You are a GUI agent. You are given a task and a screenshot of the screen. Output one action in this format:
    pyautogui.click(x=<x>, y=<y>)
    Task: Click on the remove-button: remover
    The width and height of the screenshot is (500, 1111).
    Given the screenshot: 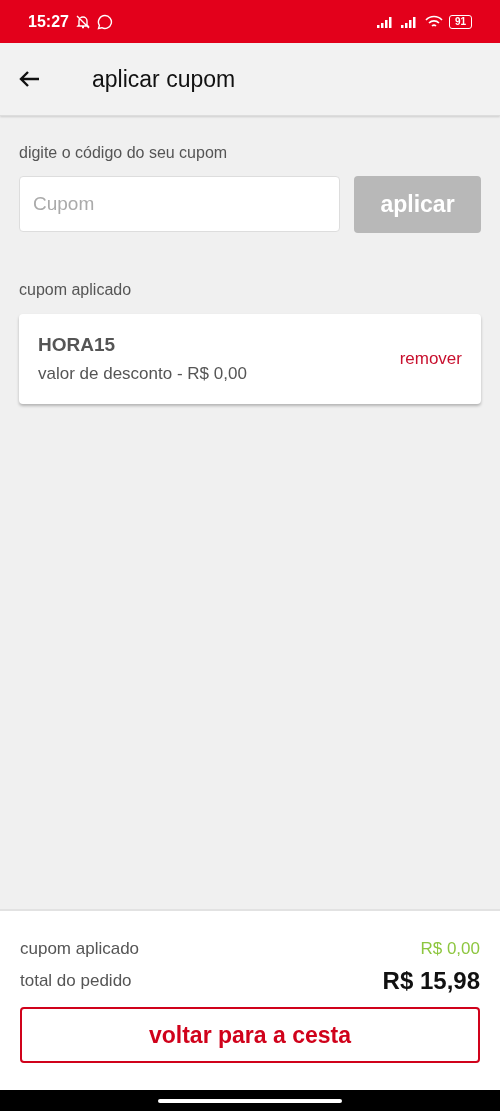 What is the action you would take?
    pyautogui.click(x=430, y=359)
    